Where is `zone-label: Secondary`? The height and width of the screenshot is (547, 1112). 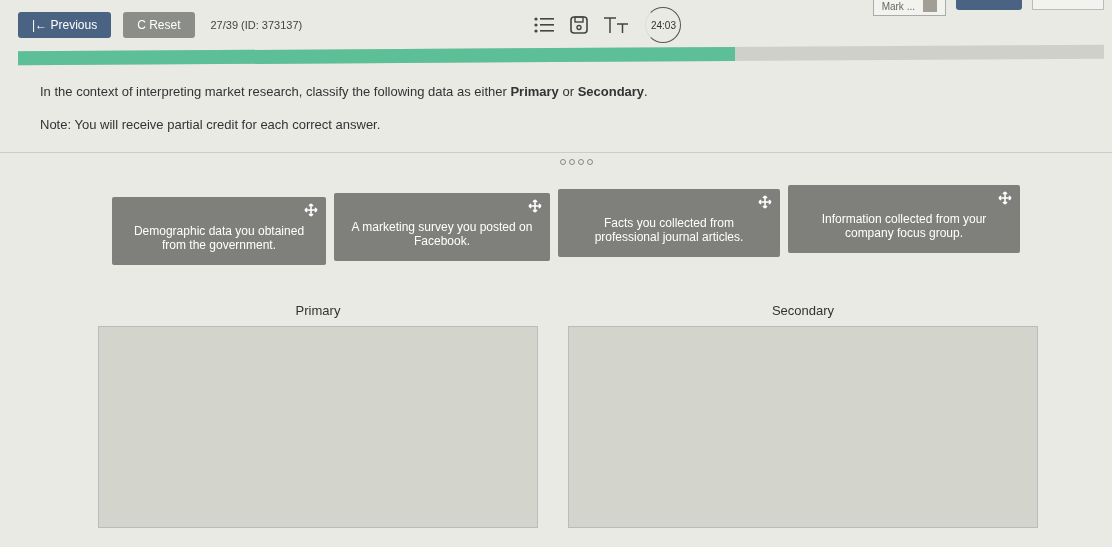
zone-label: Secondary is located at coordinates (803, 310).